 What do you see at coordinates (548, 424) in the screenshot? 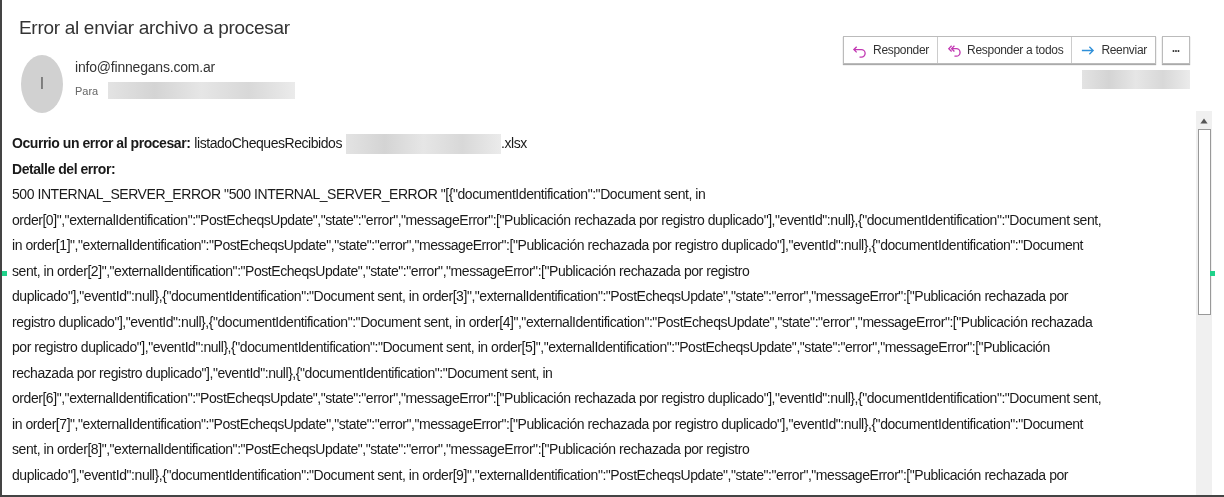
I see `error-detail-line: in order[7]","externalIdentification":"PostEcheqsUpdate","state":"error","messageError":["Publicación rechazada por registro duplicado"],"eventId":null},{"documentIdentification":"Document` at bounding box center [548, 424].